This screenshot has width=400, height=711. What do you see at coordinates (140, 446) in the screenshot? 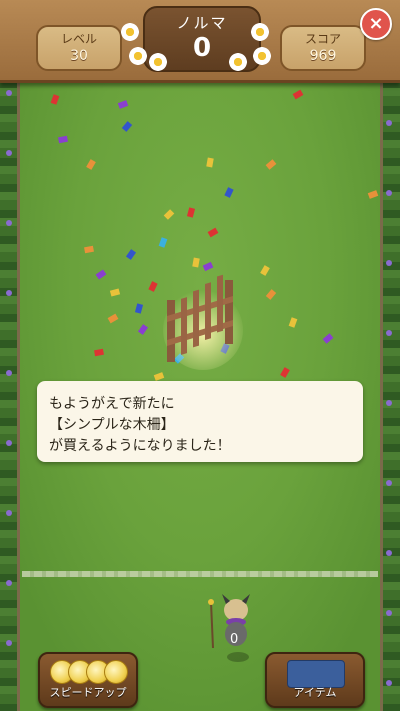
I see `message-line-3: が買えるようになりました！` at bounding box center [140, 446].